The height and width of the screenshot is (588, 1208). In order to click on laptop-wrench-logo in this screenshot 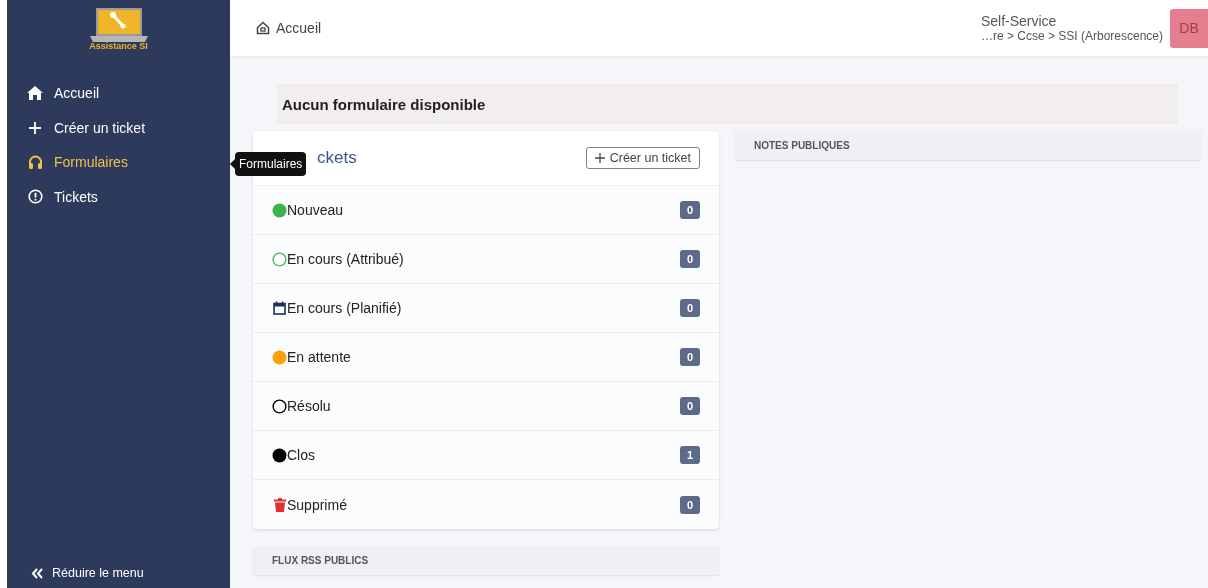, I will do `click(118, 25)`.